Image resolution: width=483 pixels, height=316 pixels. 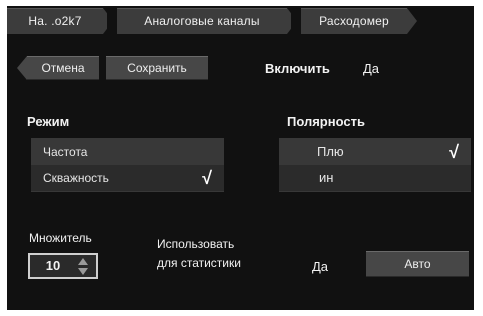 What do you see at coordinates (48, 121) in the screenshot?
I see `mode-title: Режим` at bounding box center [48, 121].